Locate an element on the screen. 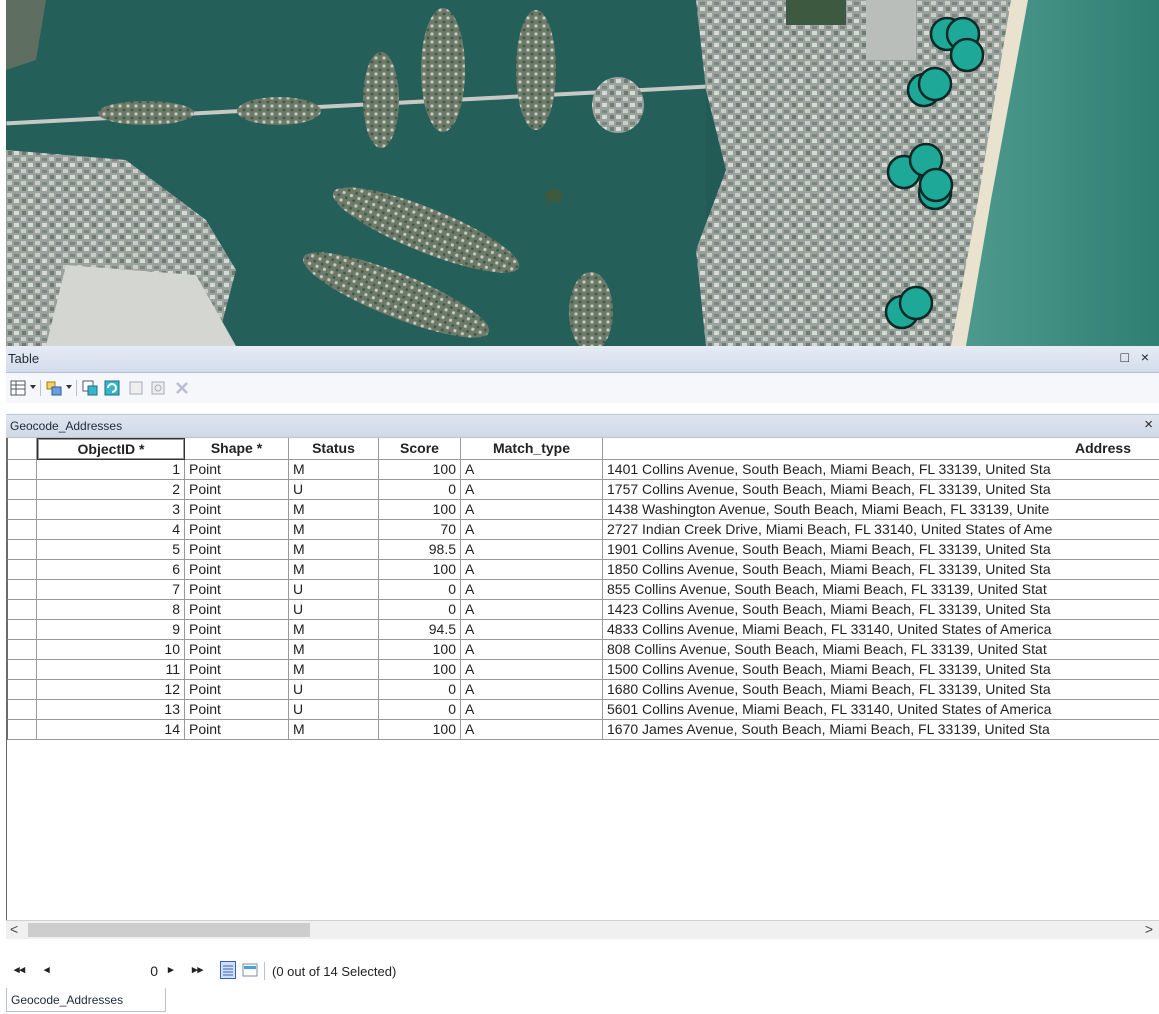  cell-score: 70 is located at coordinates (420, 530).